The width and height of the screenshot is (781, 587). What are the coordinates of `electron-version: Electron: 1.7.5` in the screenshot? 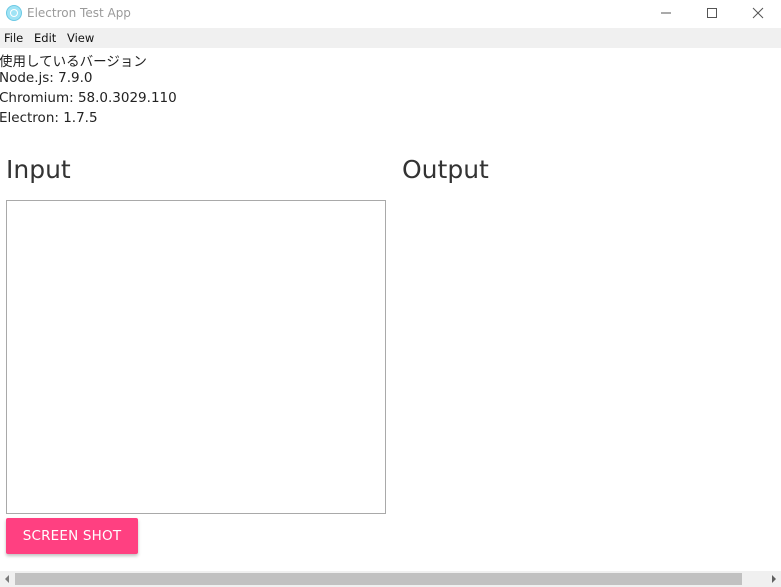 It's located at (49, 118).